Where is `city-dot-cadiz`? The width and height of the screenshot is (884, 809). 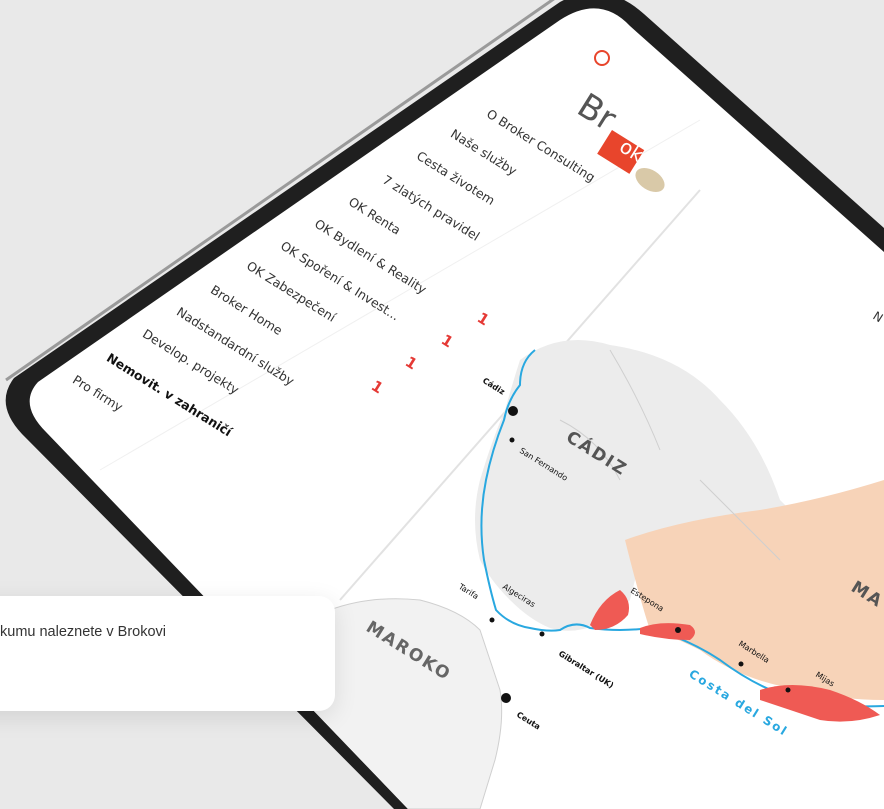
city-dot-cadiz is located at coordinates (513, 411).